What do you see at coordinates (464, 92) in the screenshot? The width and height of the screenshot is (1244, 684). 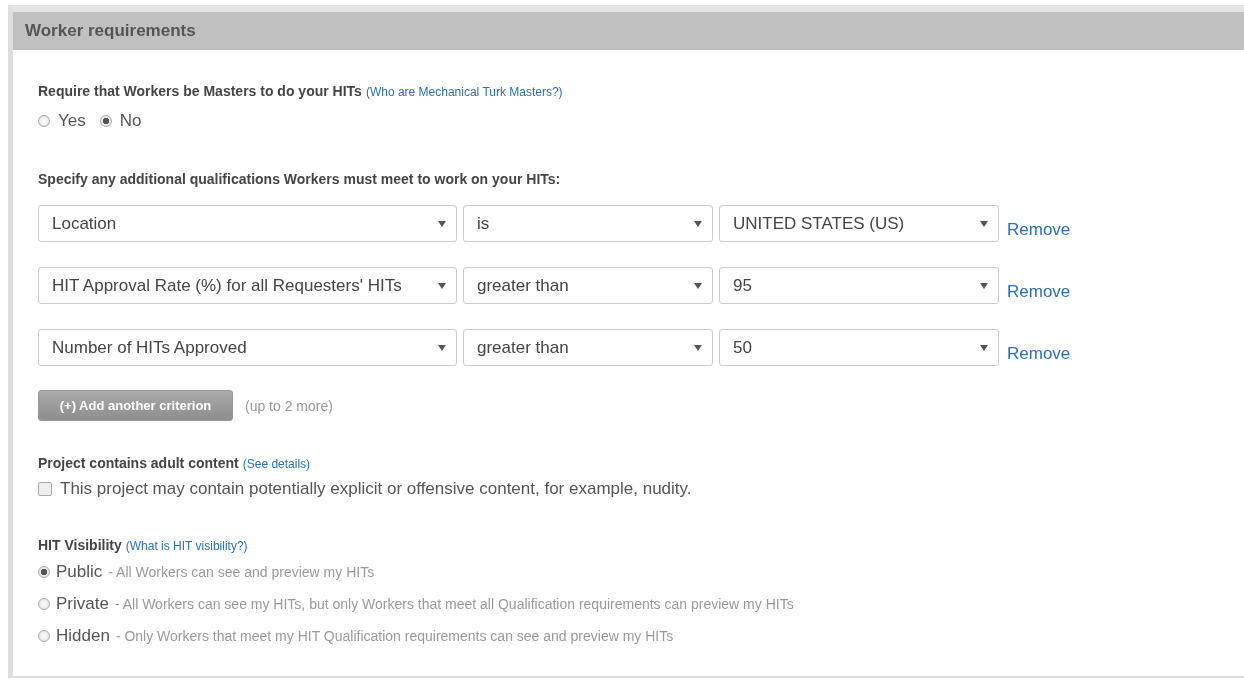 I see `help-link: (Who are Mechanical Turk Masters?)` at bounding box center [464, 92].